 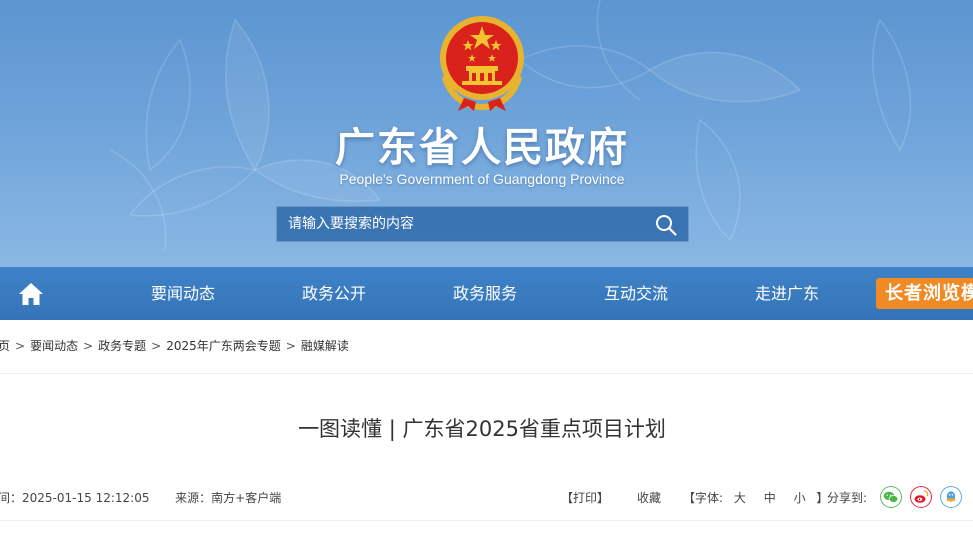 I want to click on national-emblem-icon, so click(x=482, y=63).